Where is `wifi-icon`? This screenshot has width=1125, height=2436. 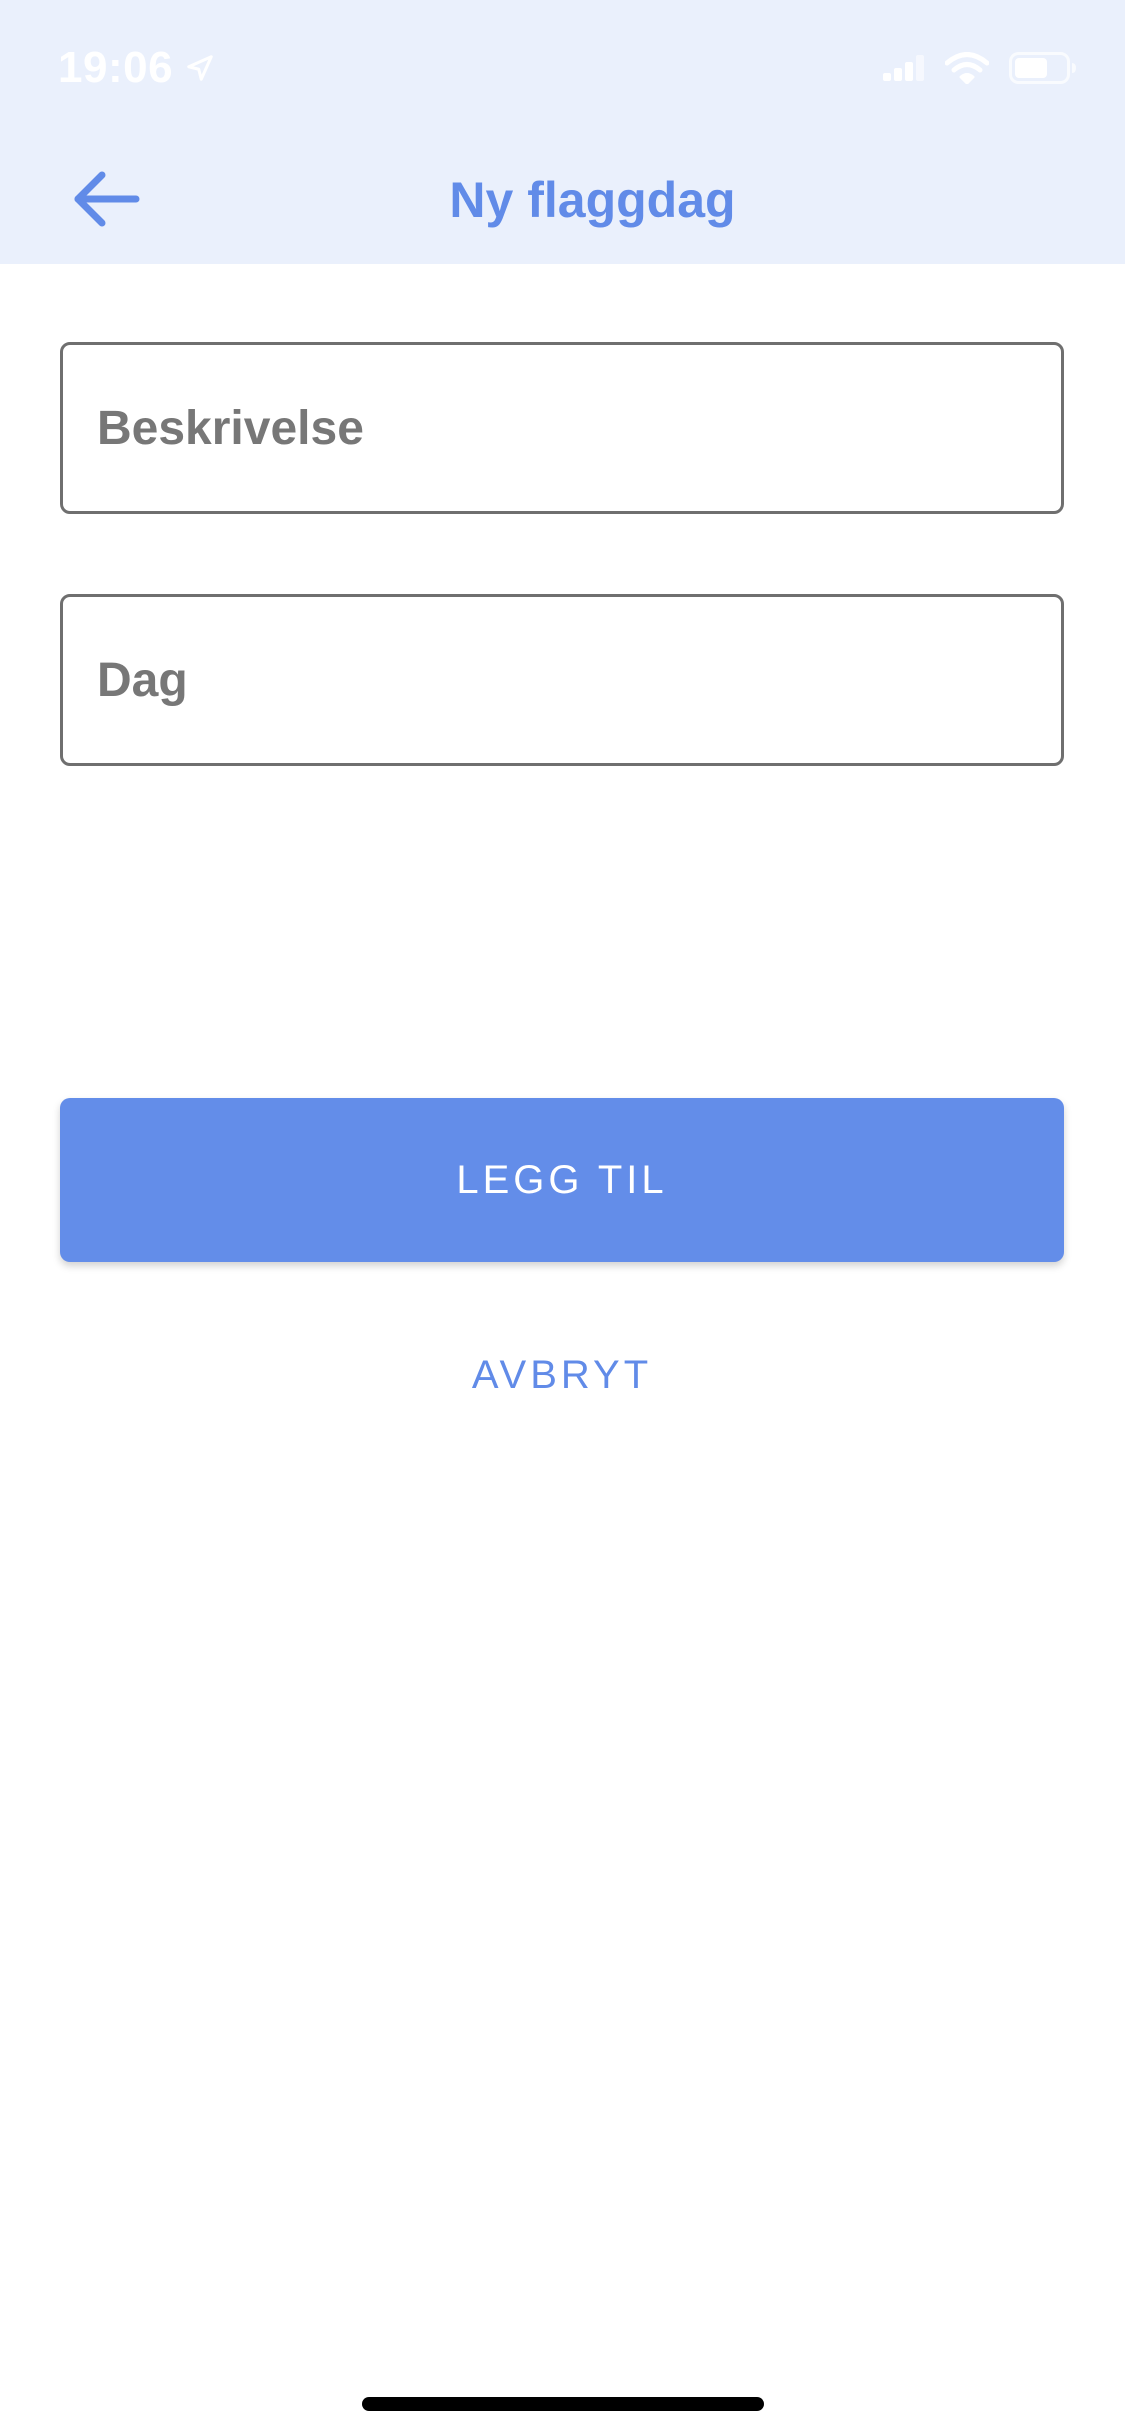
wifi-icon is located at coordinates (967, 68).